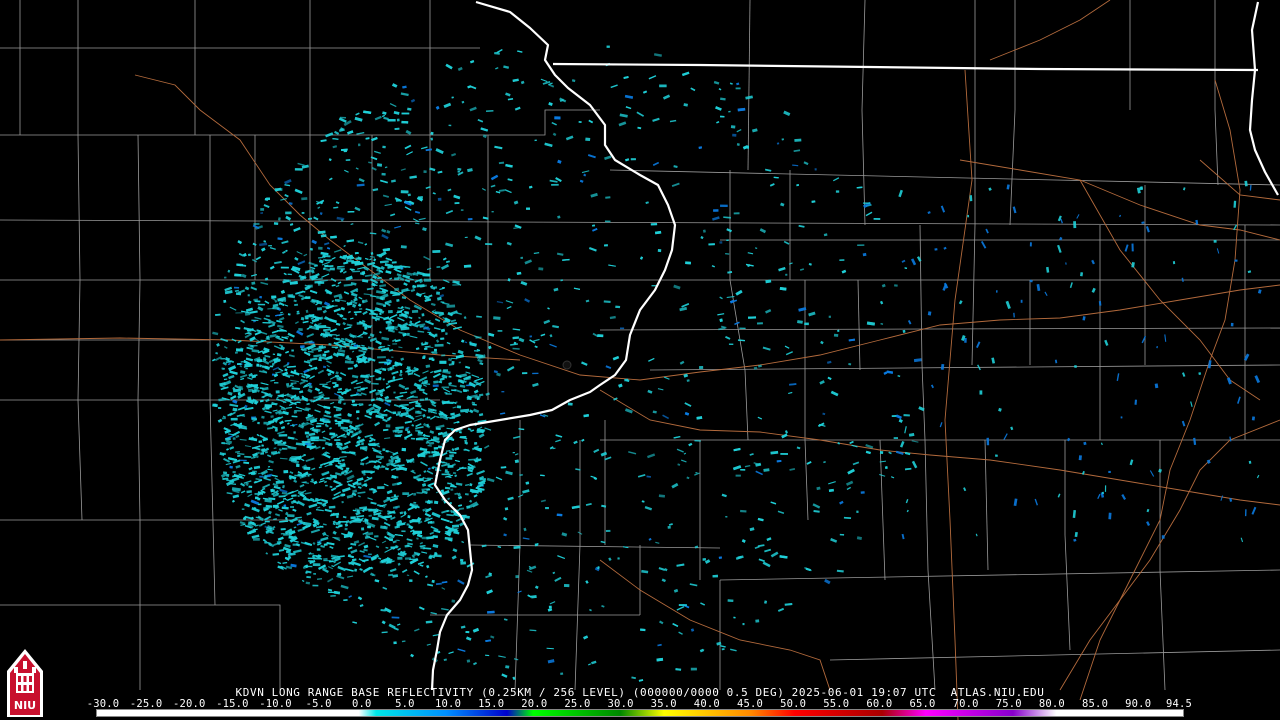 Image resolution: width=1280 pixels, height=720 pixels. What do you see at coordinates (25, 683) in the screenshot?
I see `niu-logo: NIU` at bounding box center [25, 683].